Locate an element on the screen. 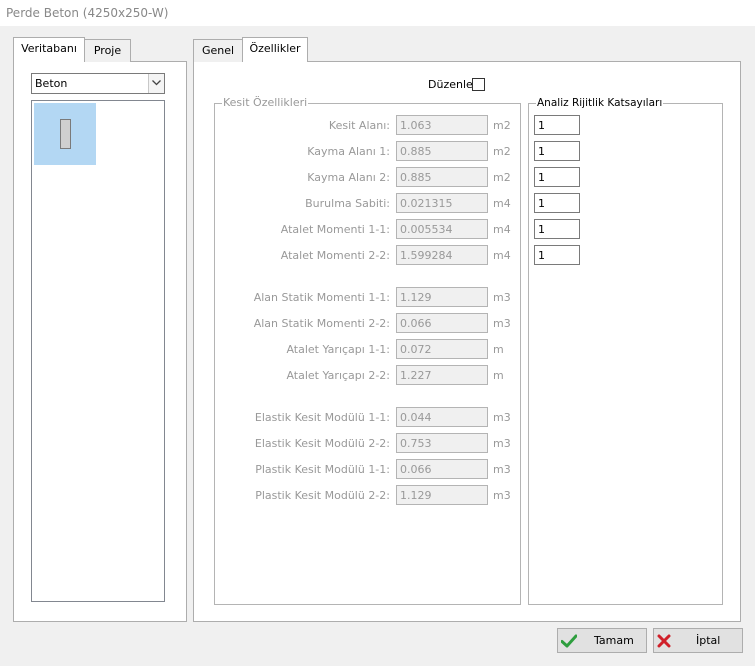  tab-genel-label: Genel is located at coordinates (218, 50).